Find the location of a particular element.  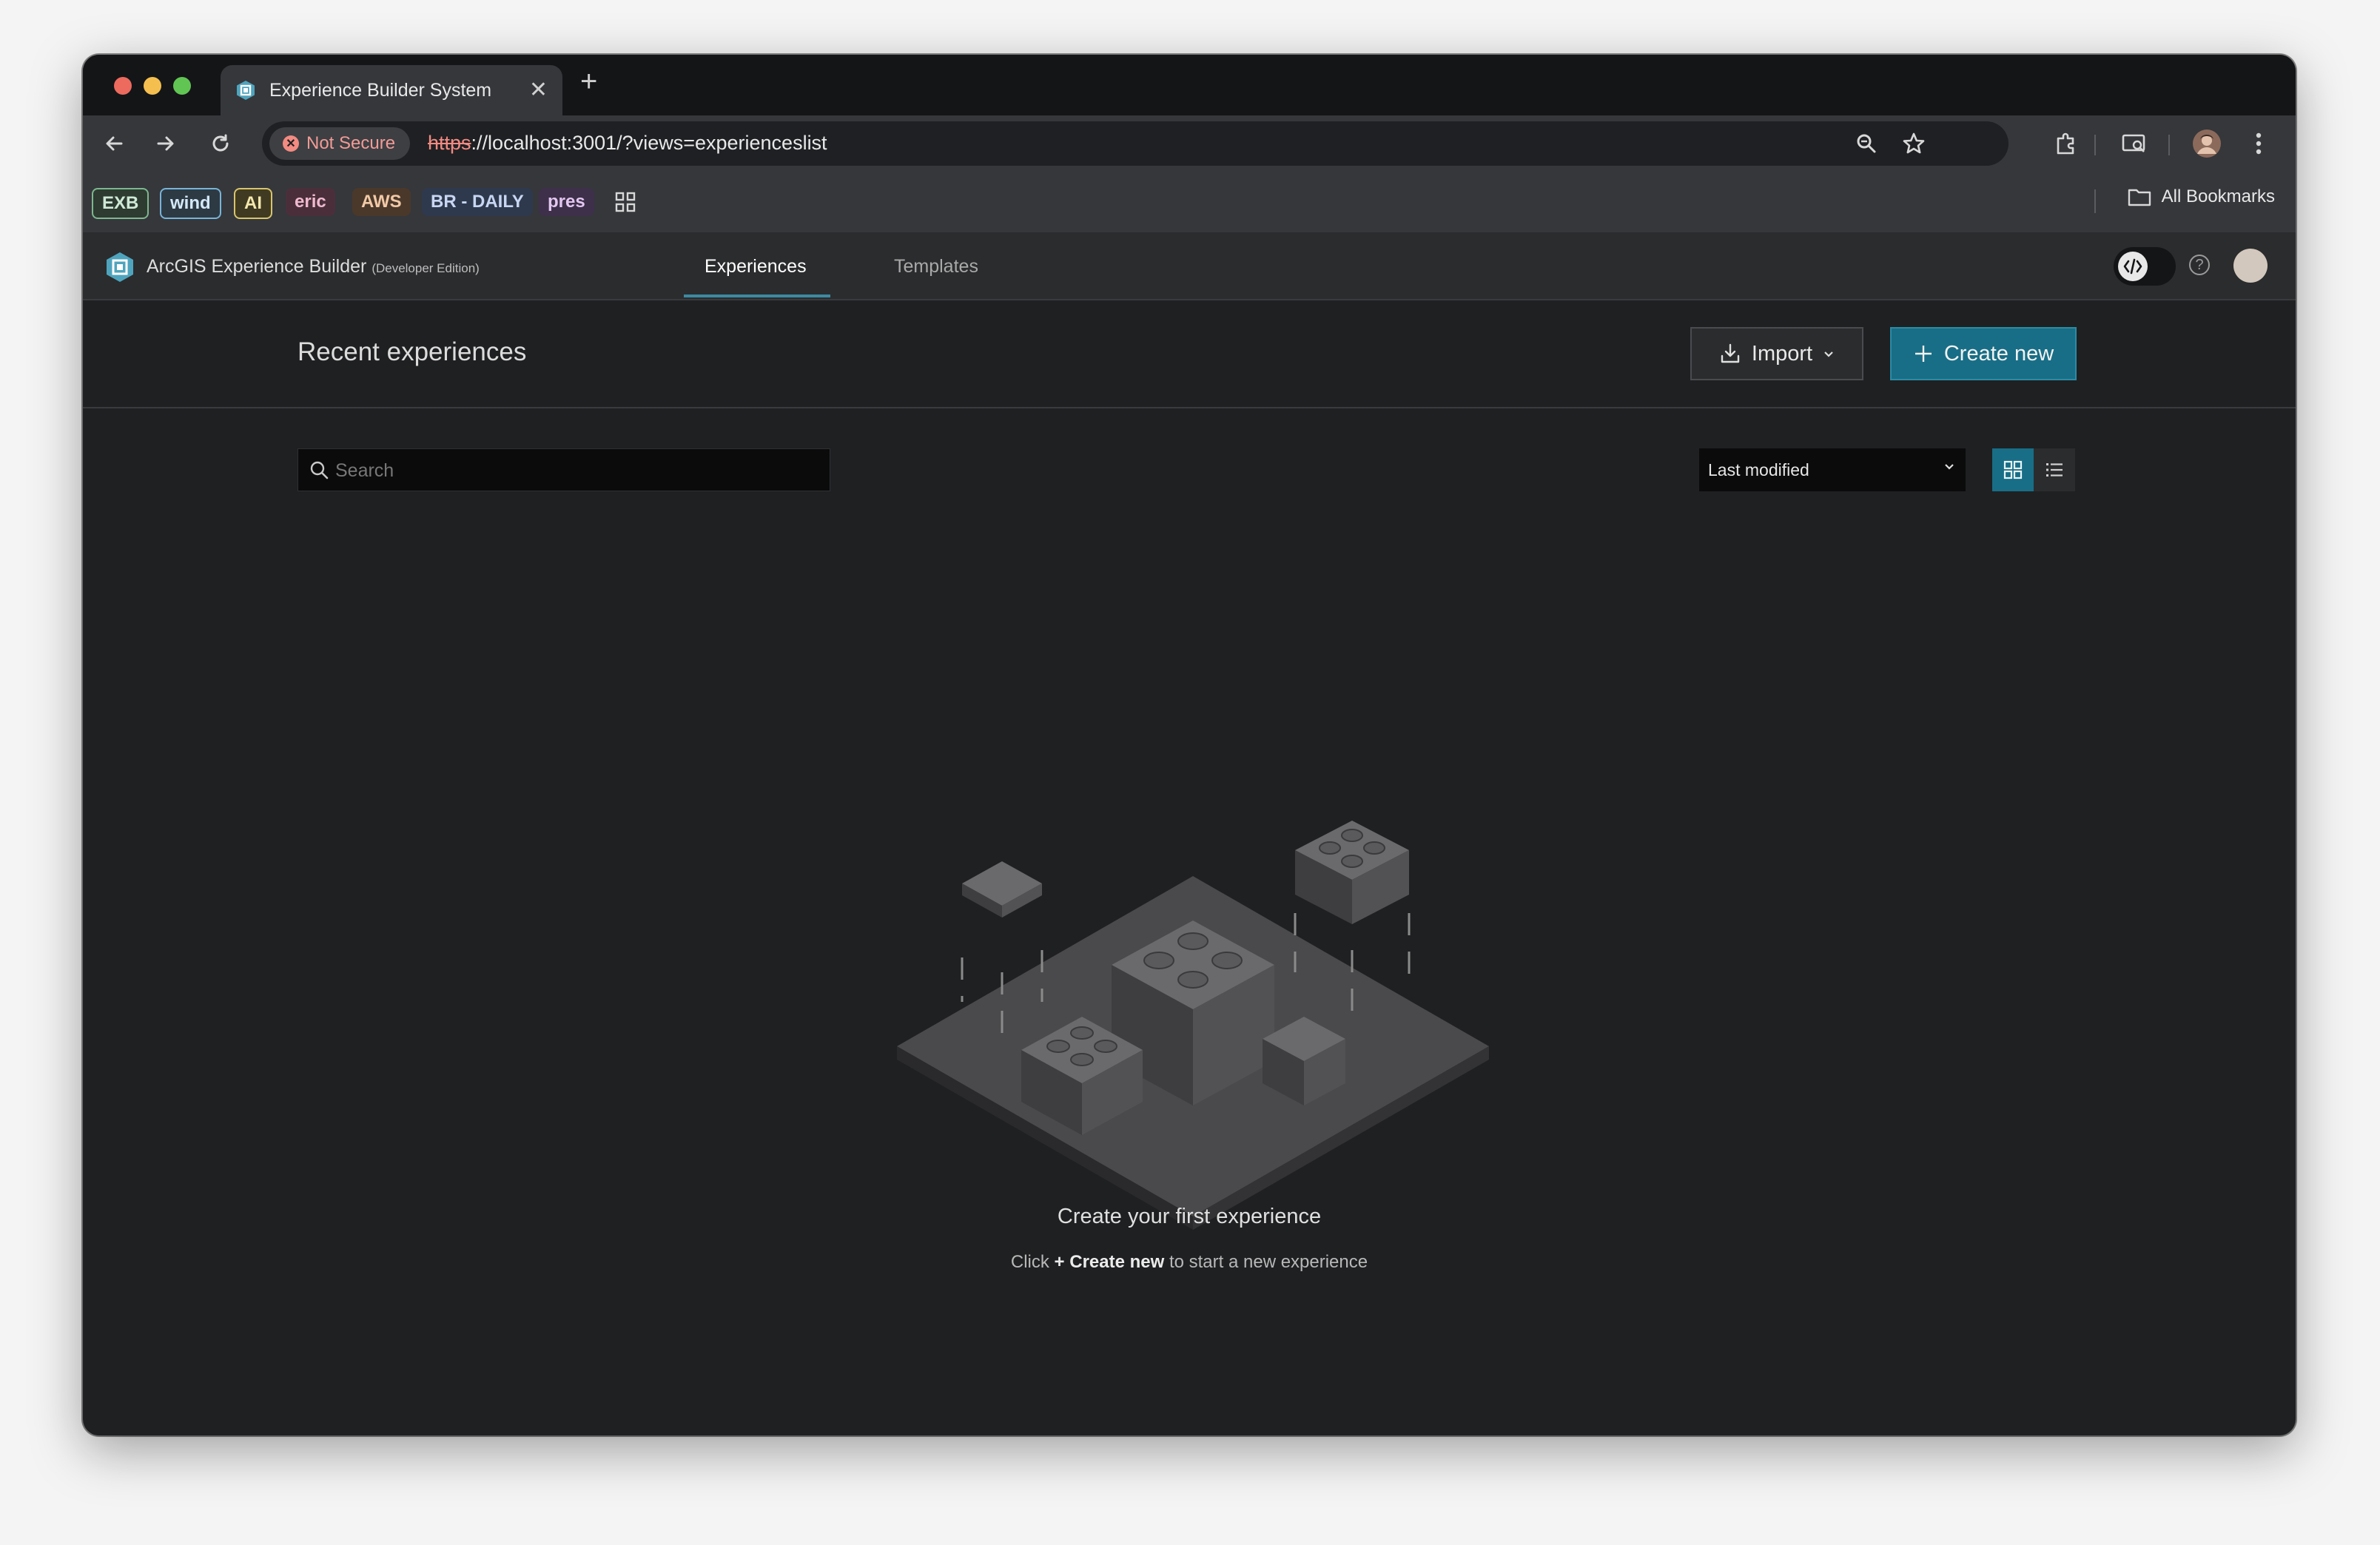

browser-tab: Experience Builder System ✕ is located at coordinates (392, 90).